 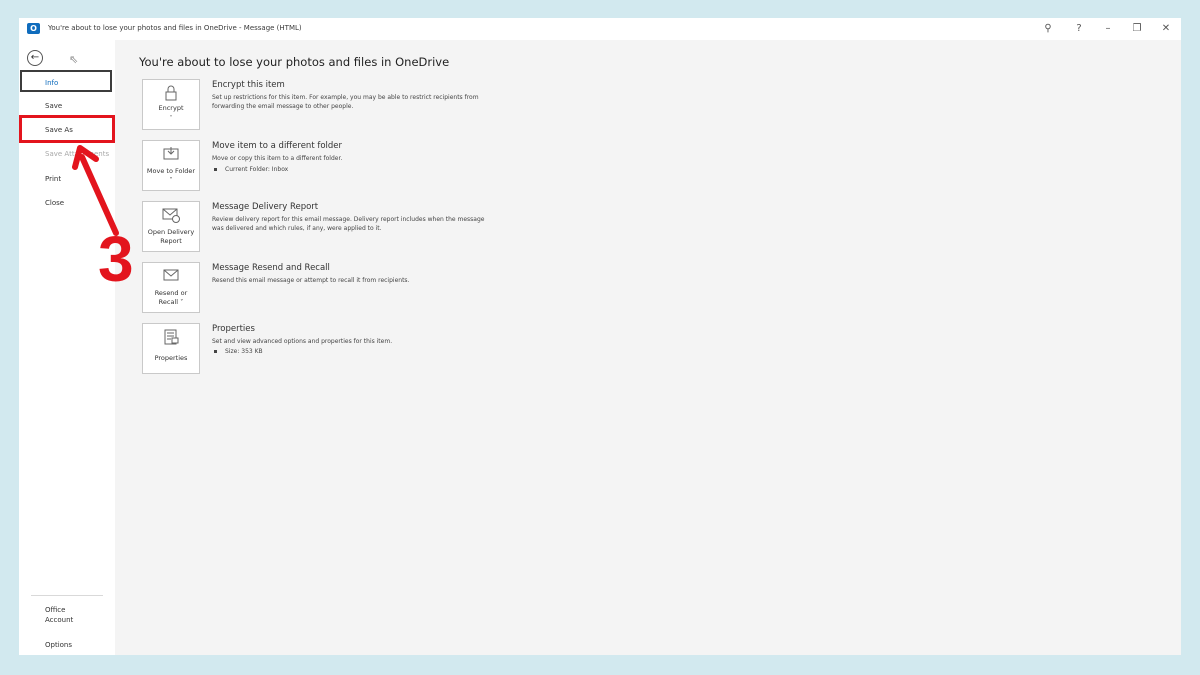 I want to click on properties-icon, so click(x=171, y=337).